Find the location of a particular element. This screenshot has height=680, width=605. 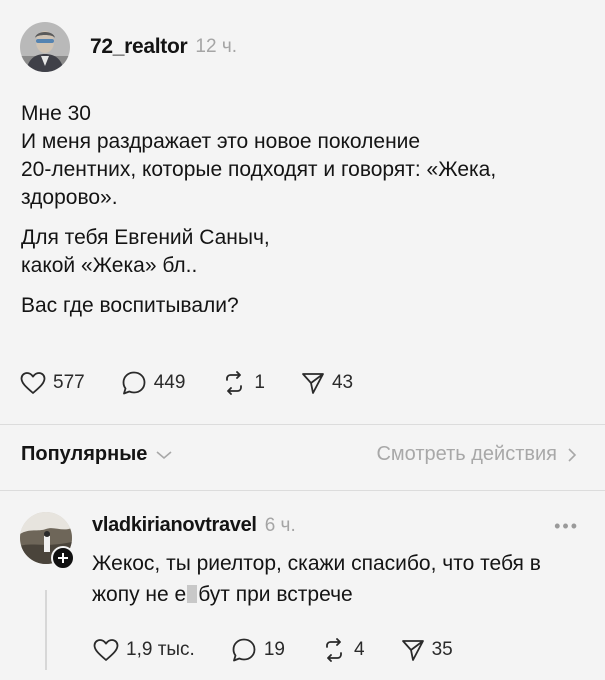

repost-button: 1 is located at coordinates (243, 383).